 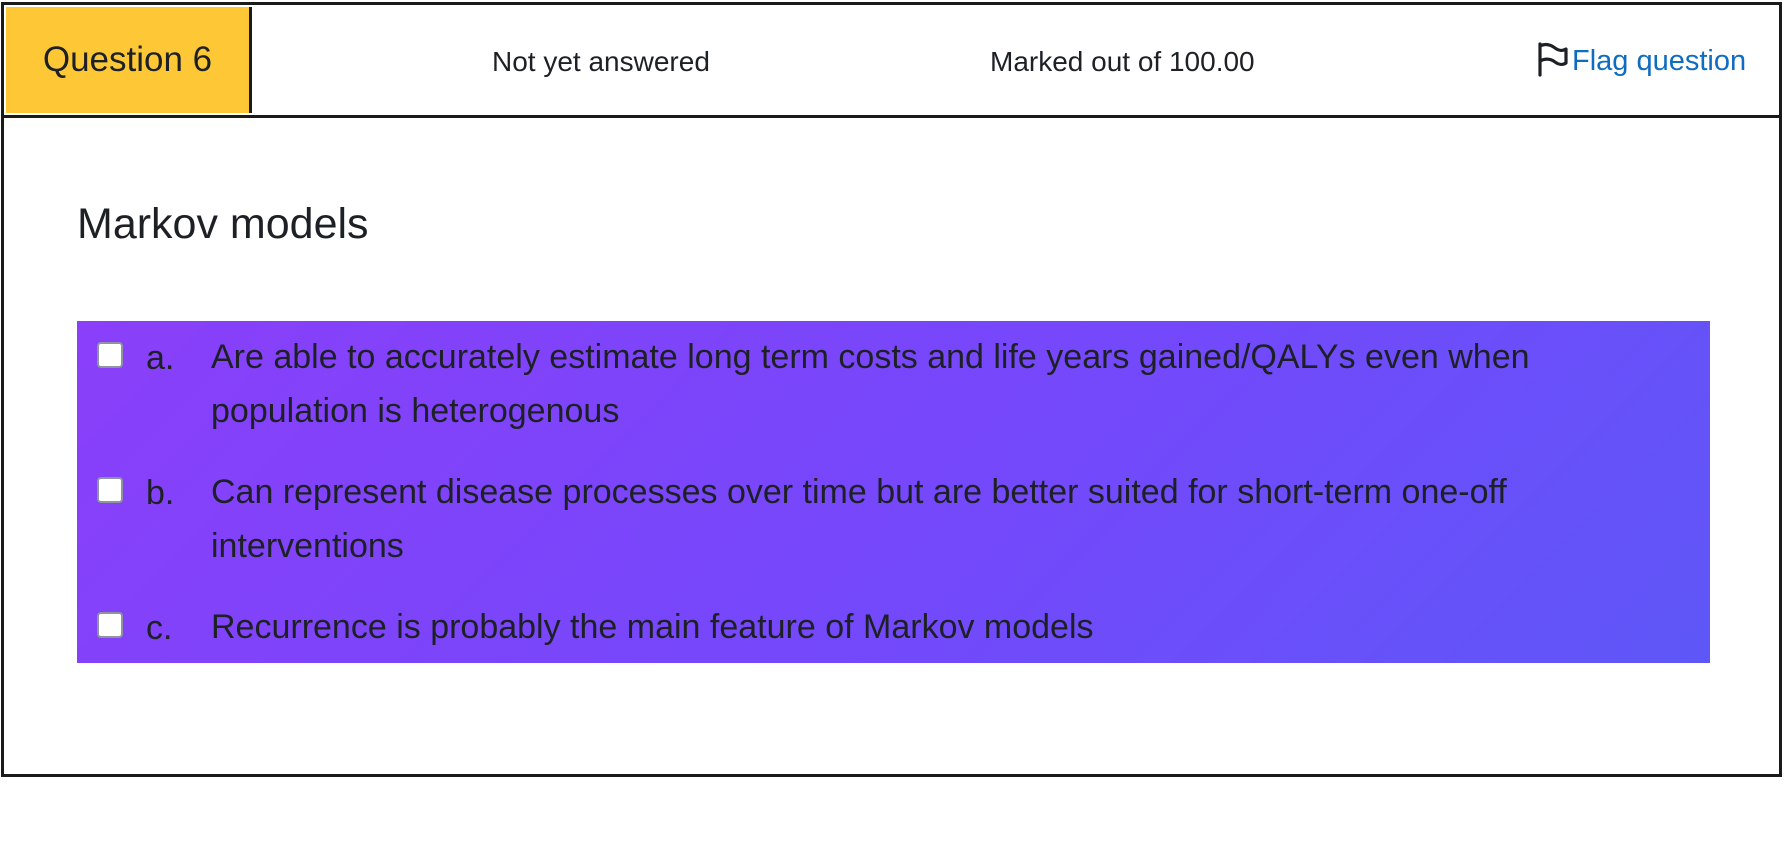 I want to click on answer-b-checkbox, so click(x=110, y=490).